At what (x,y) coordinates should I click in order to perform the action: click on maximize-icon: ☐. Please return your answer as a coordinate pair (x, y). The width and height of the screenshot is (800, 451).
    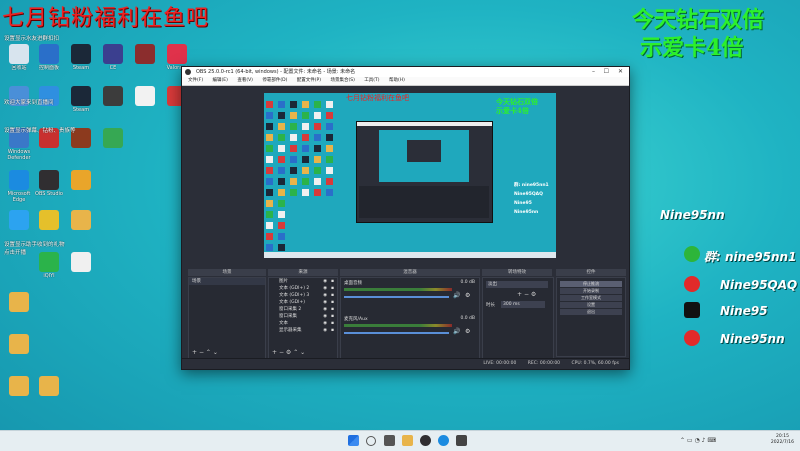
    Looking at the image, I should click on (606, 72).